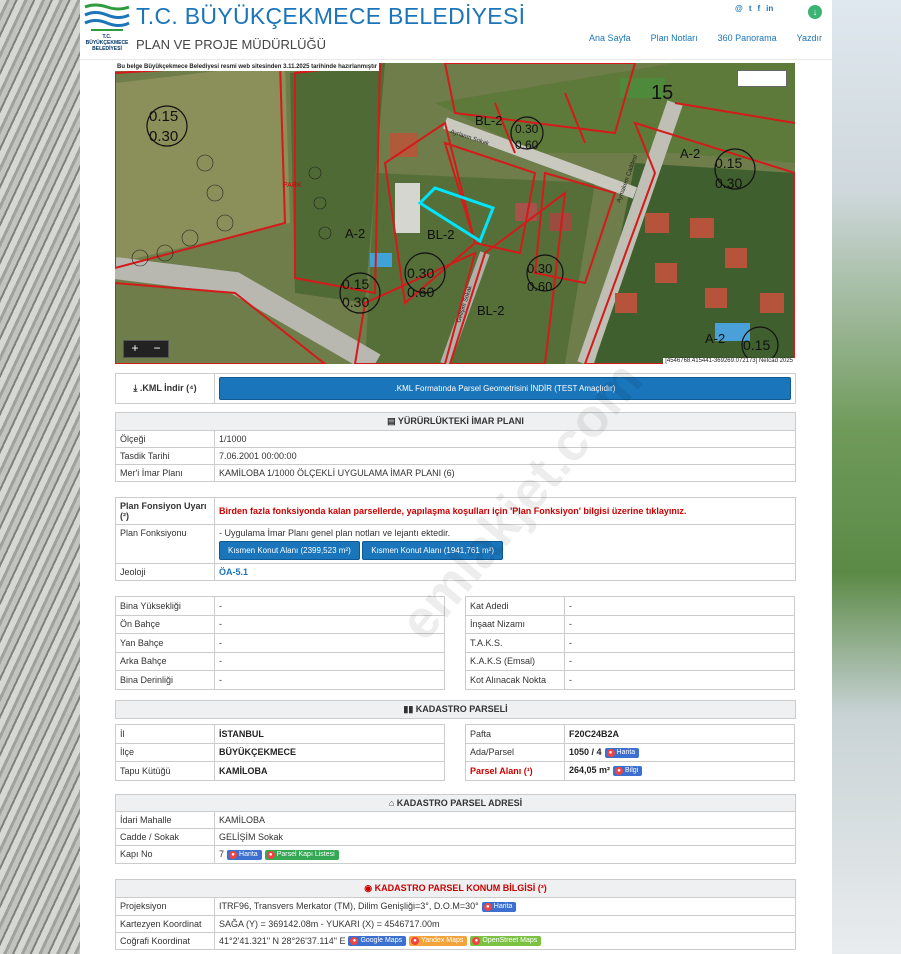 The height and width of the screenshot is (954, 901). What do you see at coordinates (505, 854) in the screenshot?
I see `door-no-cell: 7 ● Harita ● Parsel Kapı Listesi` at bounding box center [505, 854].